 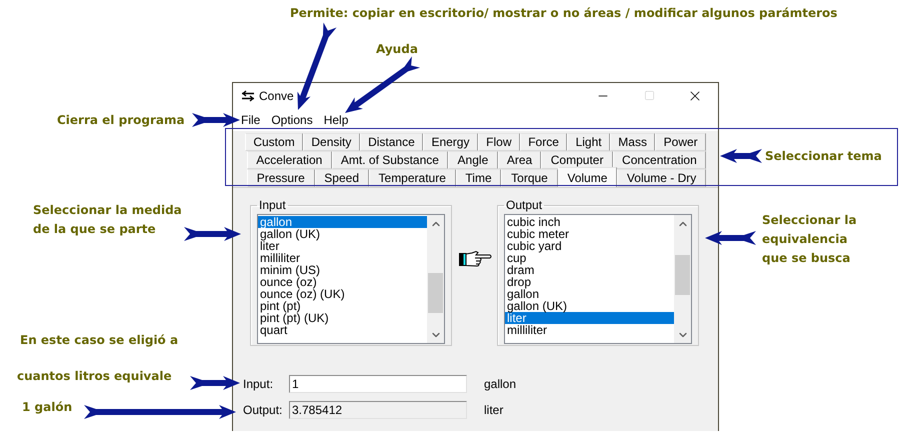 What do you see at coordinates (47, 407) in the screenshot?
I see `annotation-text: 1 galón` at bounding box center [47, 407].